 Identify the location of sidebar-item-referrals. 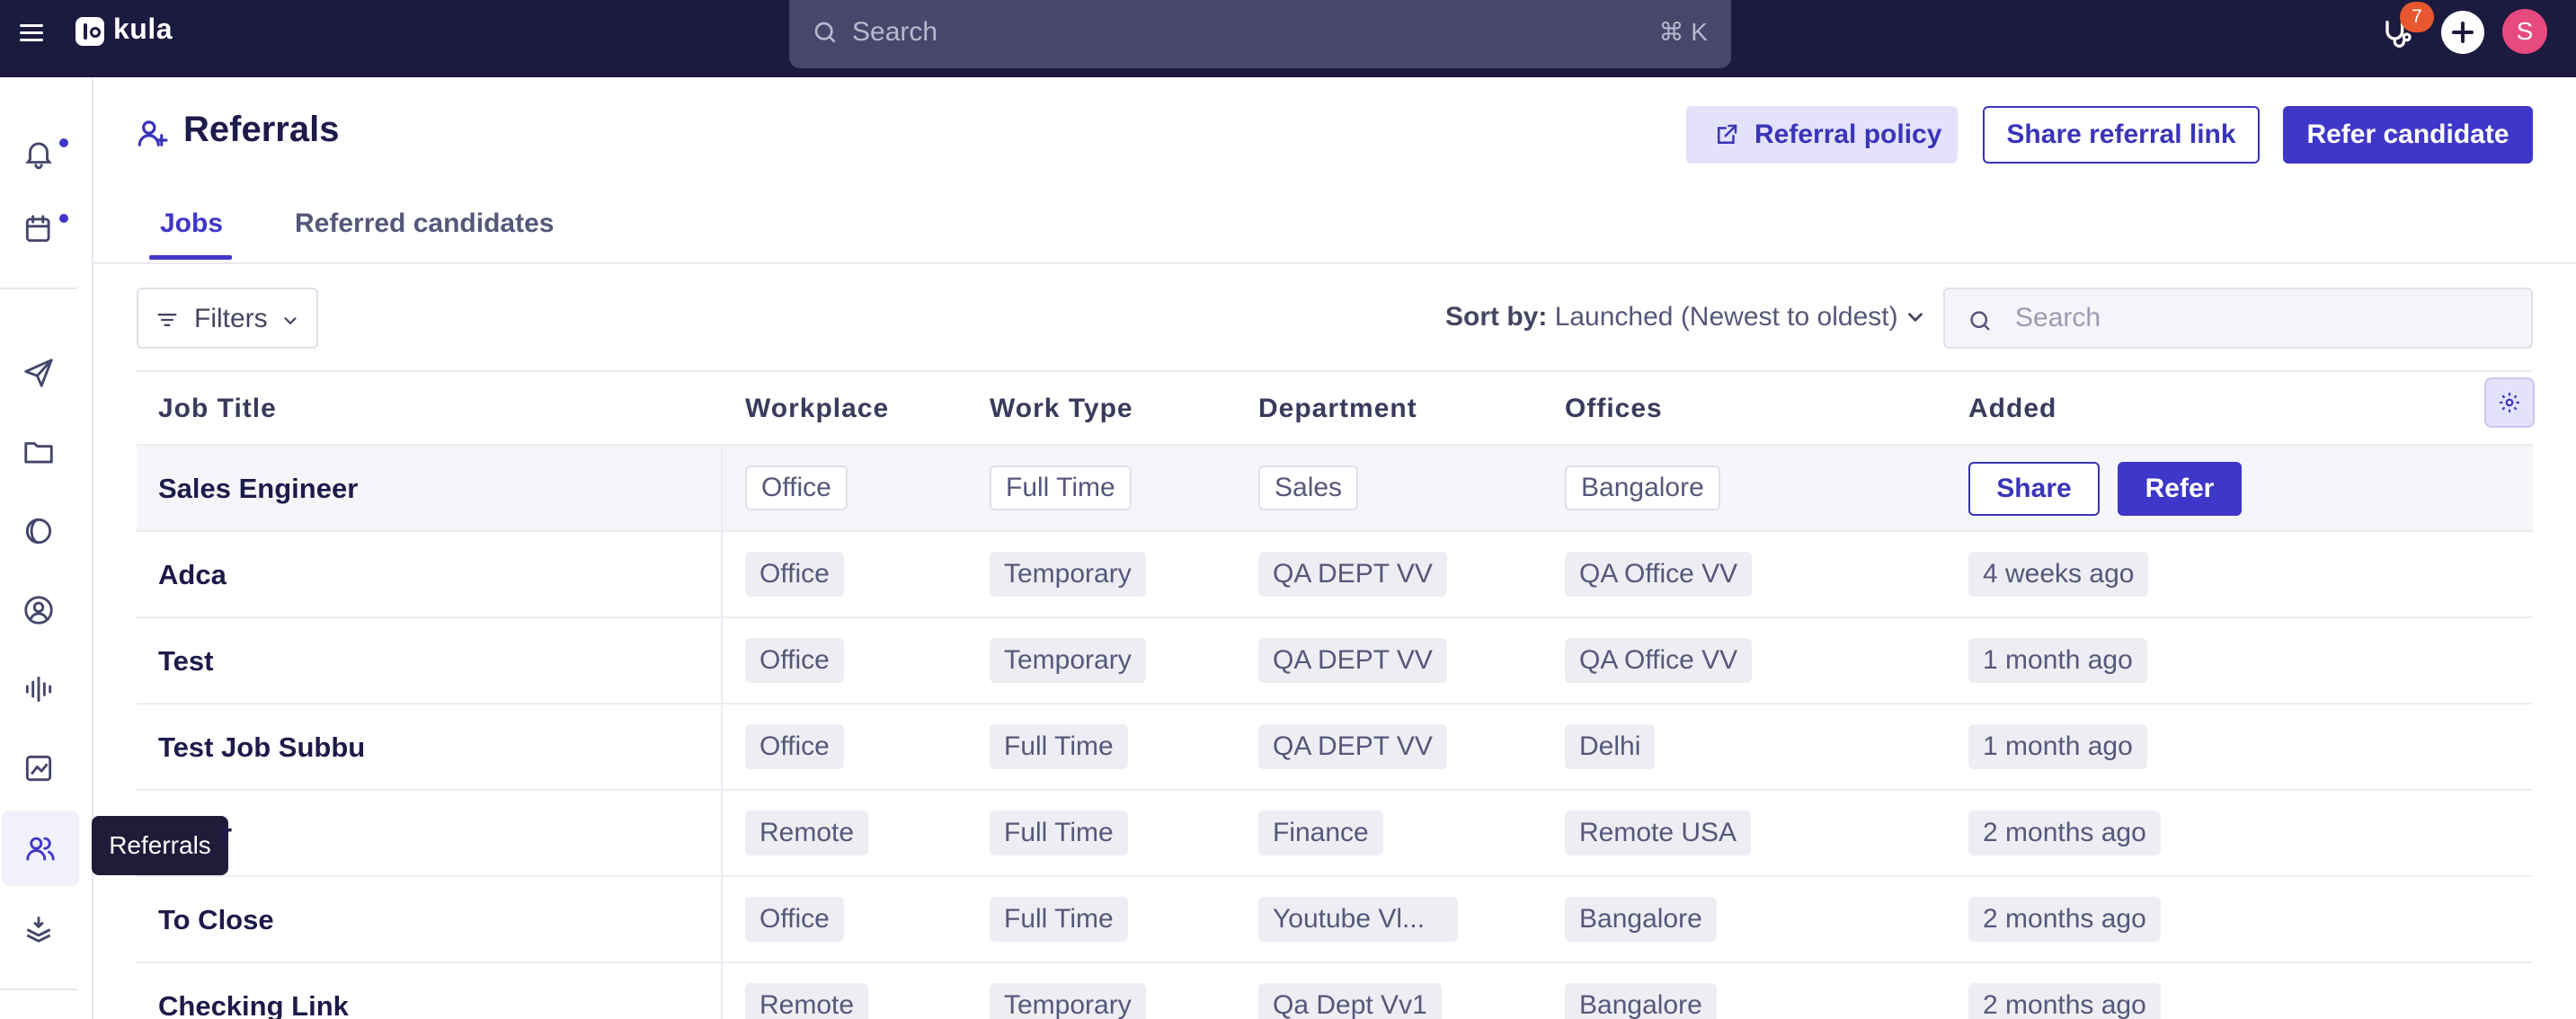
(40, 848).